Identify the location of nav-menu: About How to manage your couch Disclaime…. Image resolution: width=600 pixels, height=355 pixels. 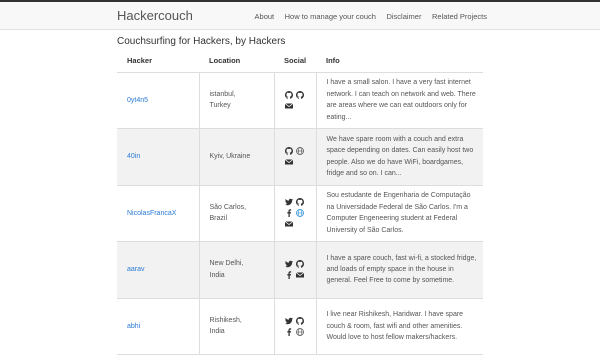
(365, 16).